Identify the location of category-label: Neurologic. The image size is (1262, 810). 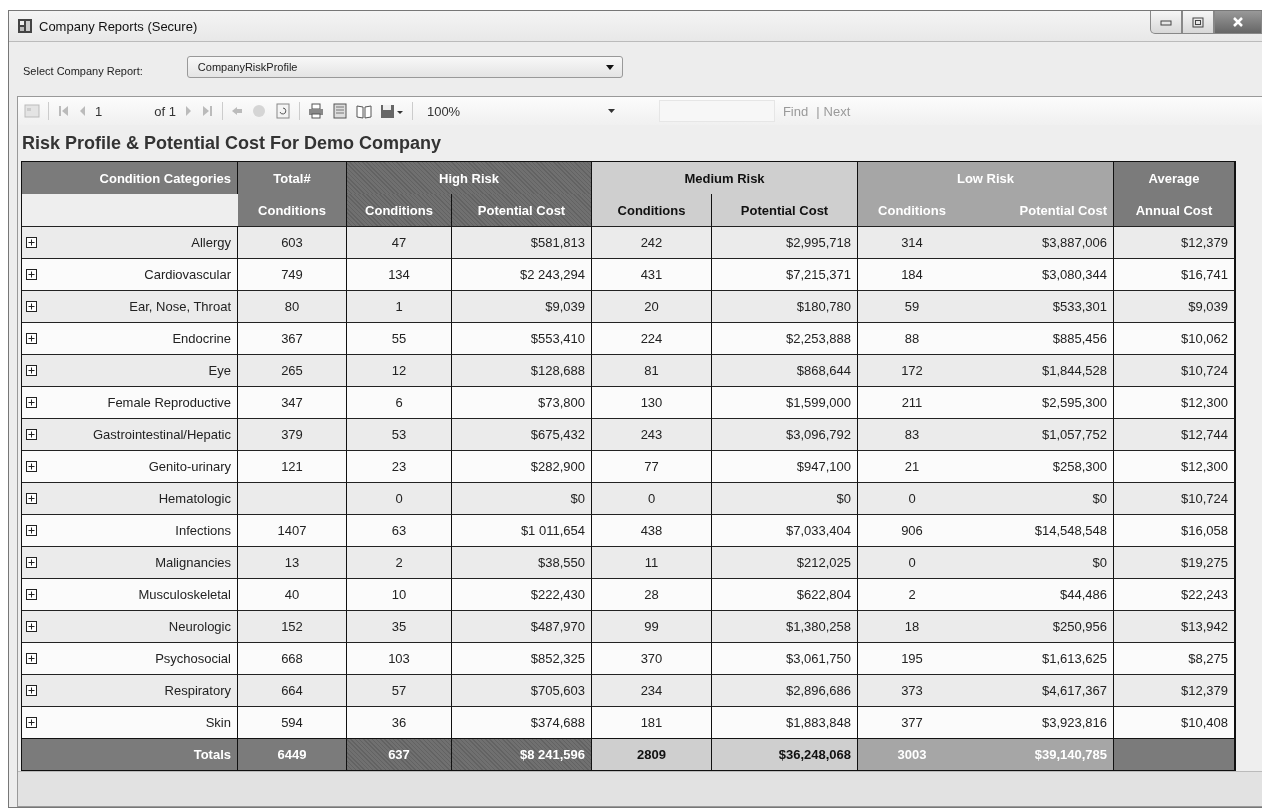
(199, 626).